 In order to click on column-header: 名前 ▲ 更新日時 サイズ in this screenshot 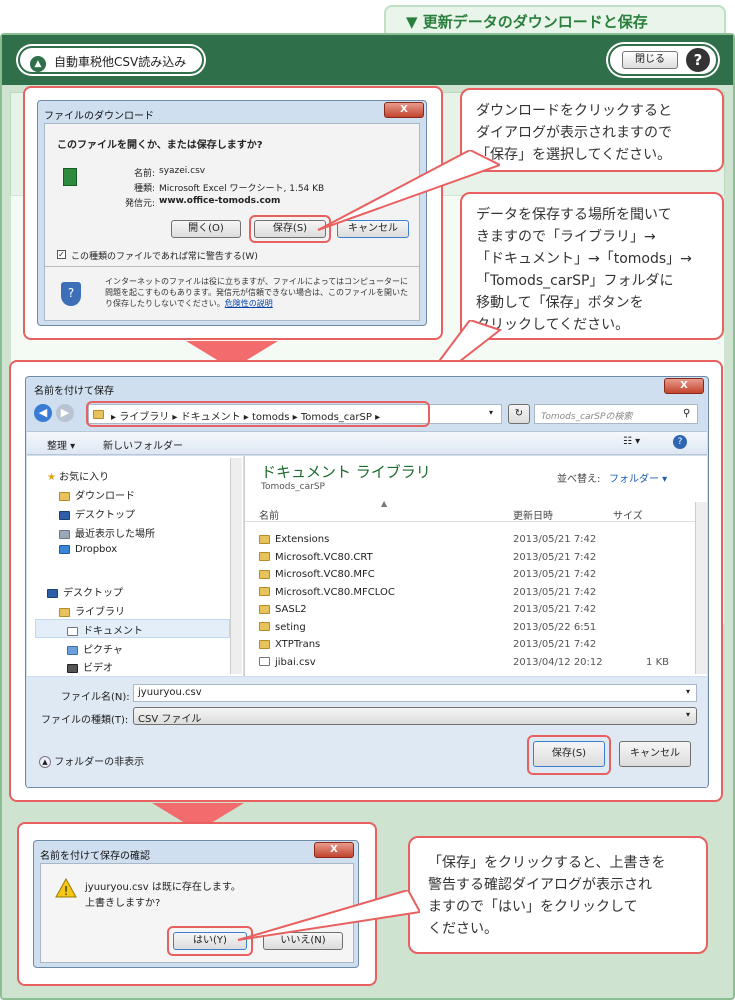, I will do `click(470, 510)`.